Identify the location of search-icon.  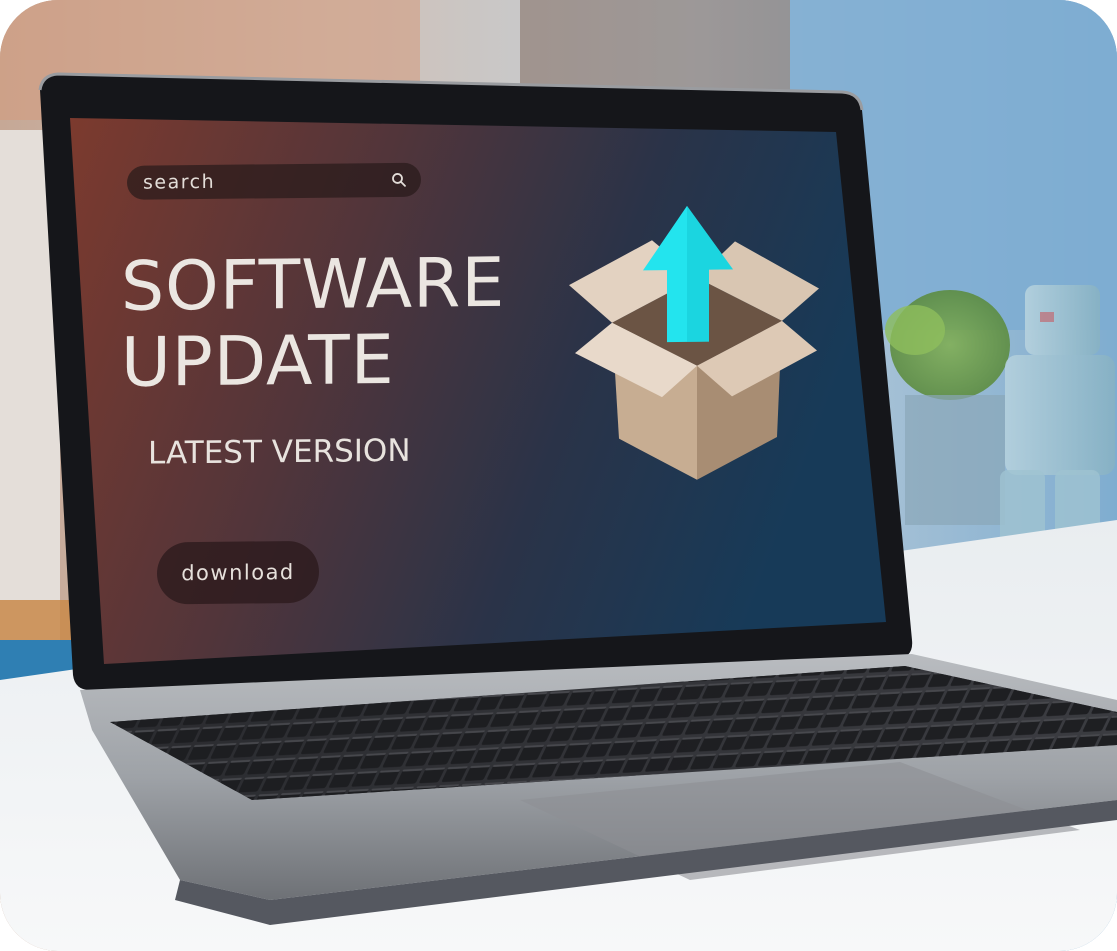
(399, 180).